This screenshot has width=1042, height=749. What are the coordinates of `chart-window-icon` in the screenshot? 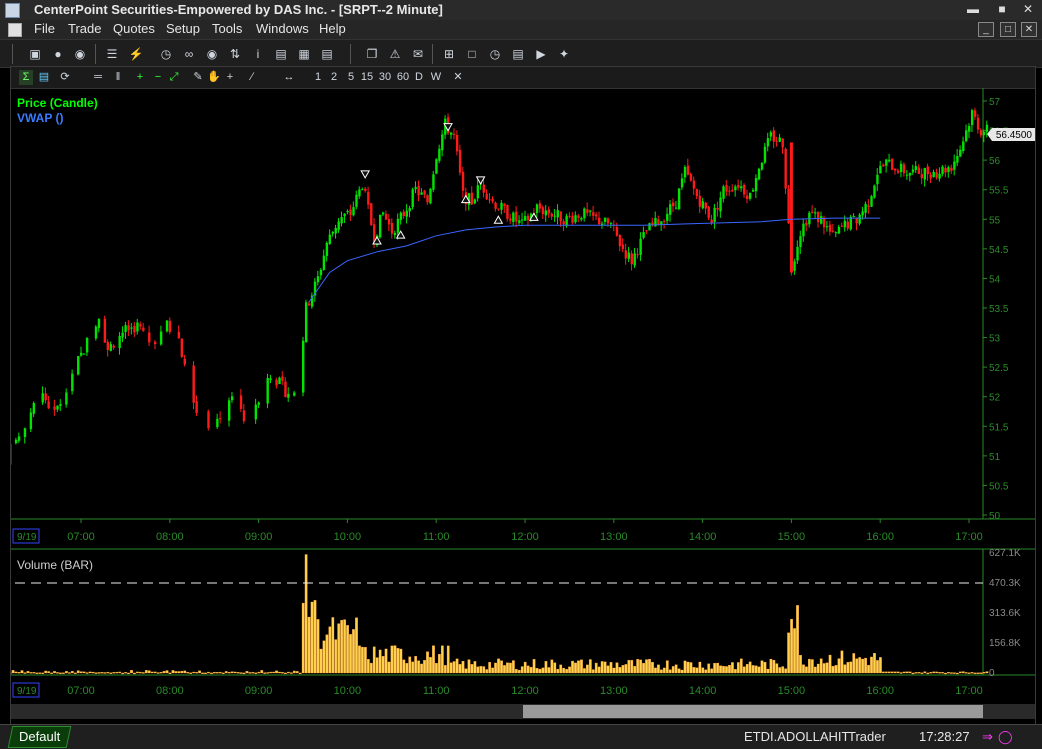 It's located at (15, 30).